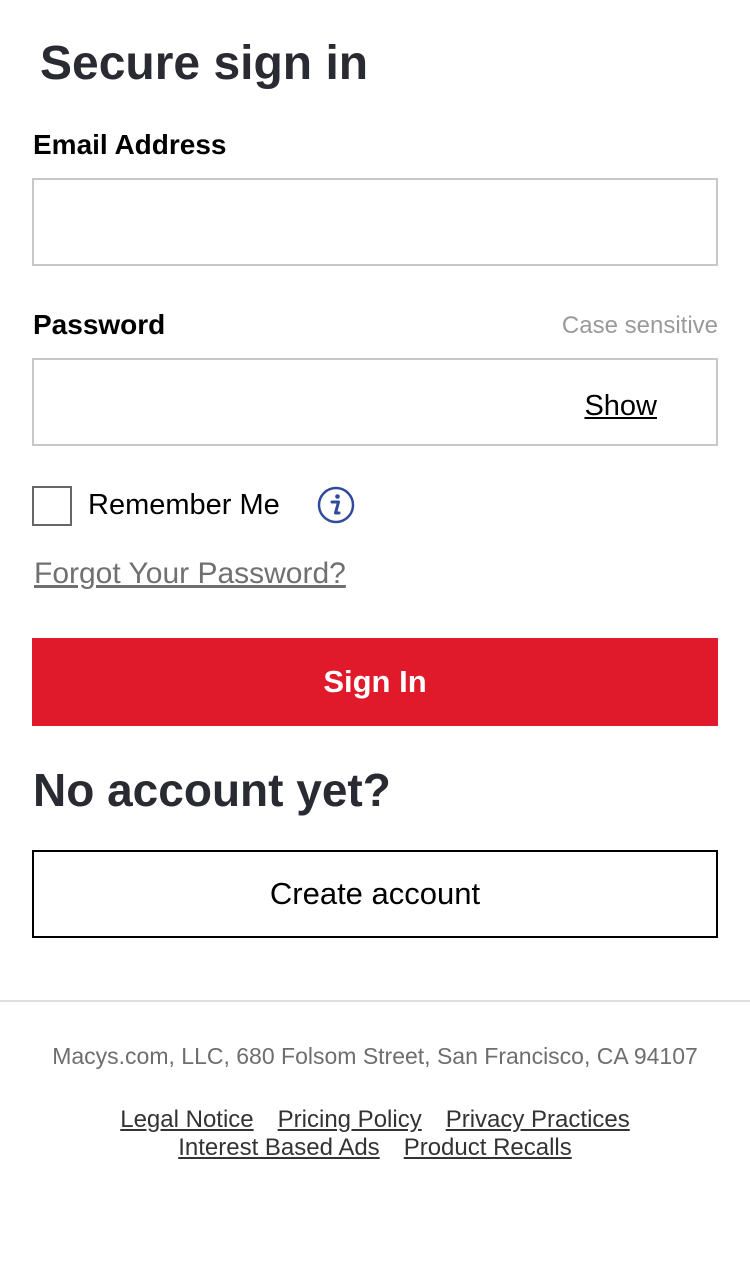  What do you see at coordinates (350, 1119) in the screenshot?
I see `pricing-policy-link: Pricing Policy` at bounding box center [350, 1119].